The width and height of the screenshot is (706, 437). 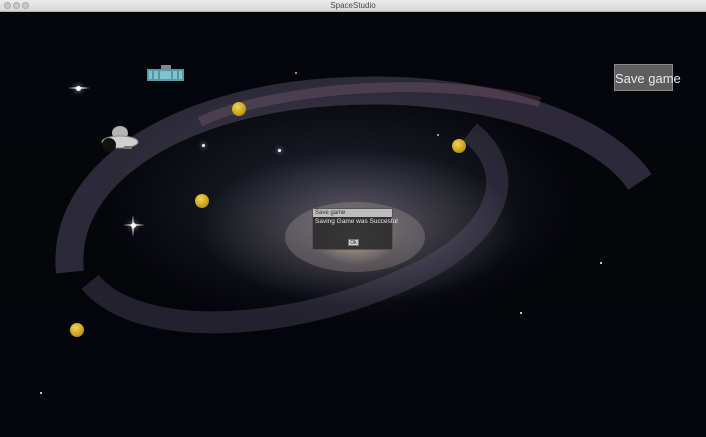 I want to click on window-titlebar: SpaceStudio, so click(x=353, y=6).